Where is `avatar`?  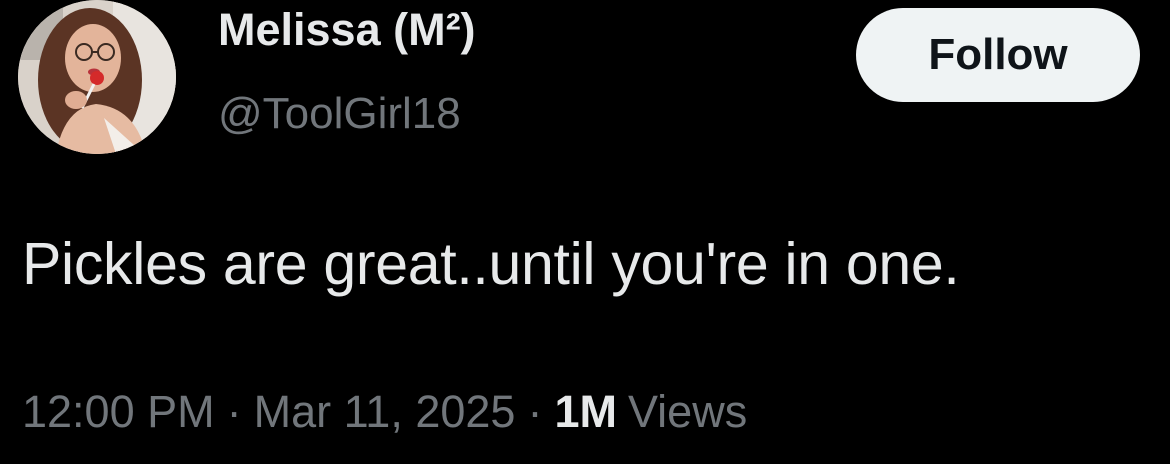 avatar is located at coordinates (97, 77).